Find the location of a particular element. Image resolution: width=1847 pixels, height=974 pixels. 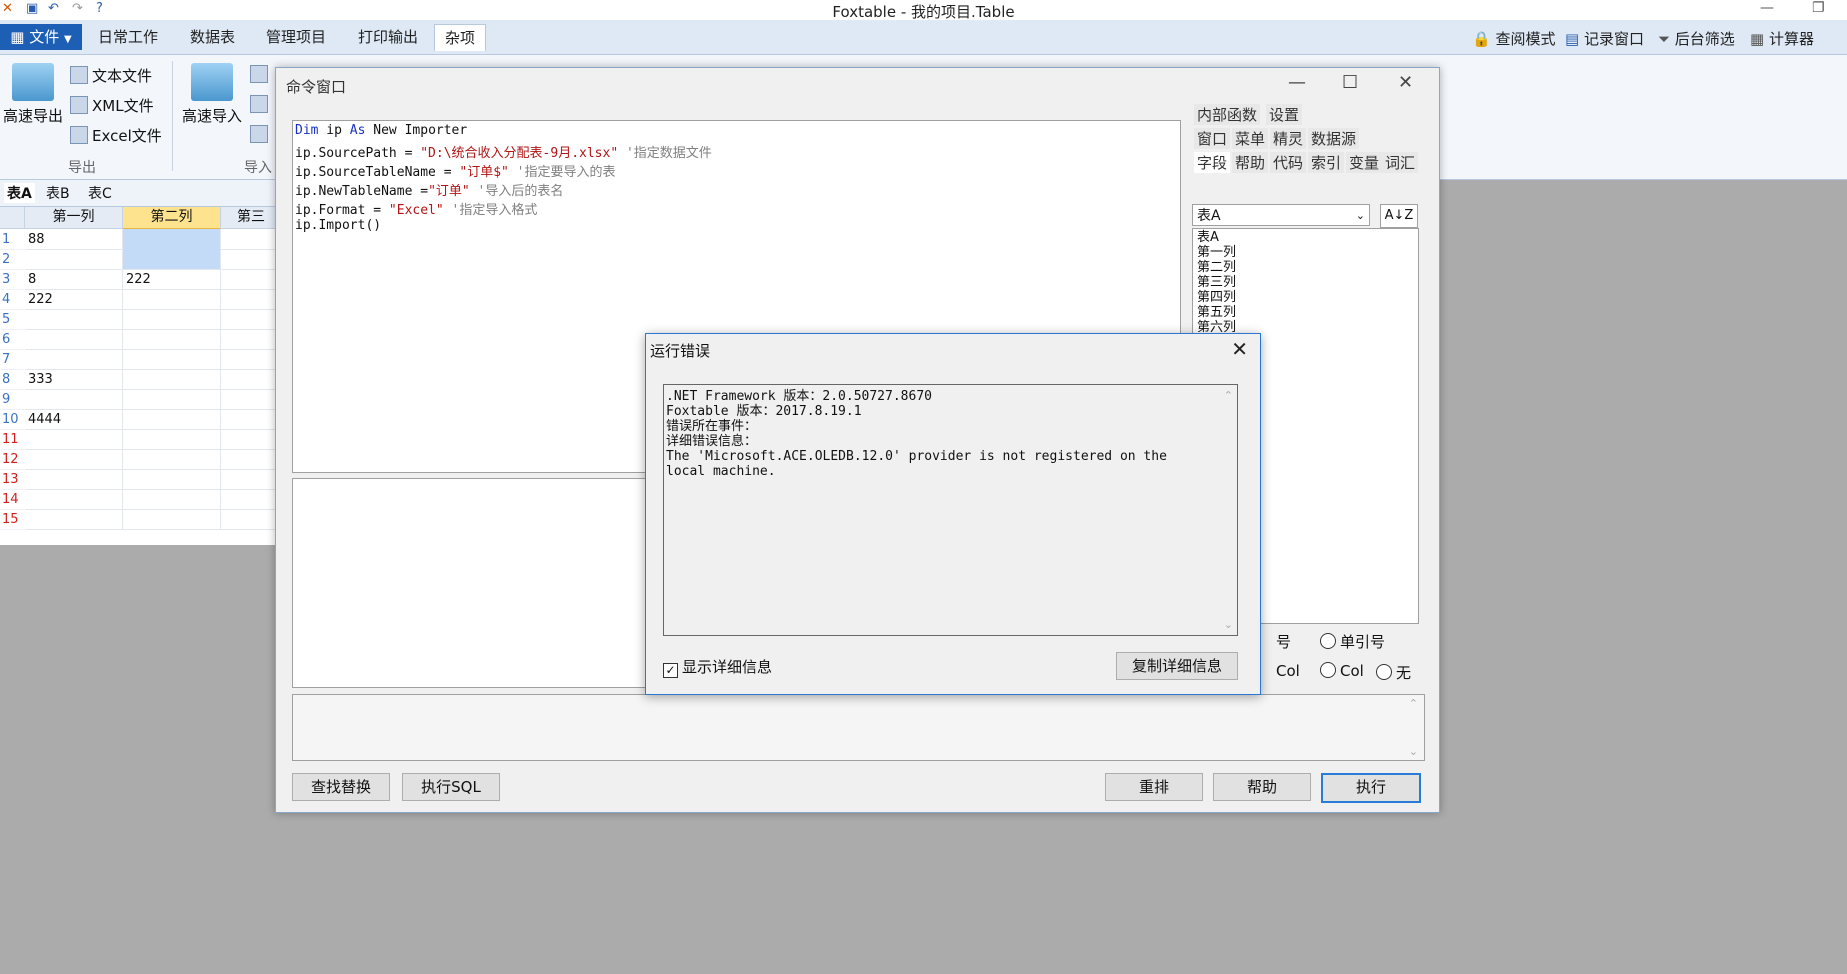

export-text-file-button: 文本文件 is located at coordinates (111, 75).